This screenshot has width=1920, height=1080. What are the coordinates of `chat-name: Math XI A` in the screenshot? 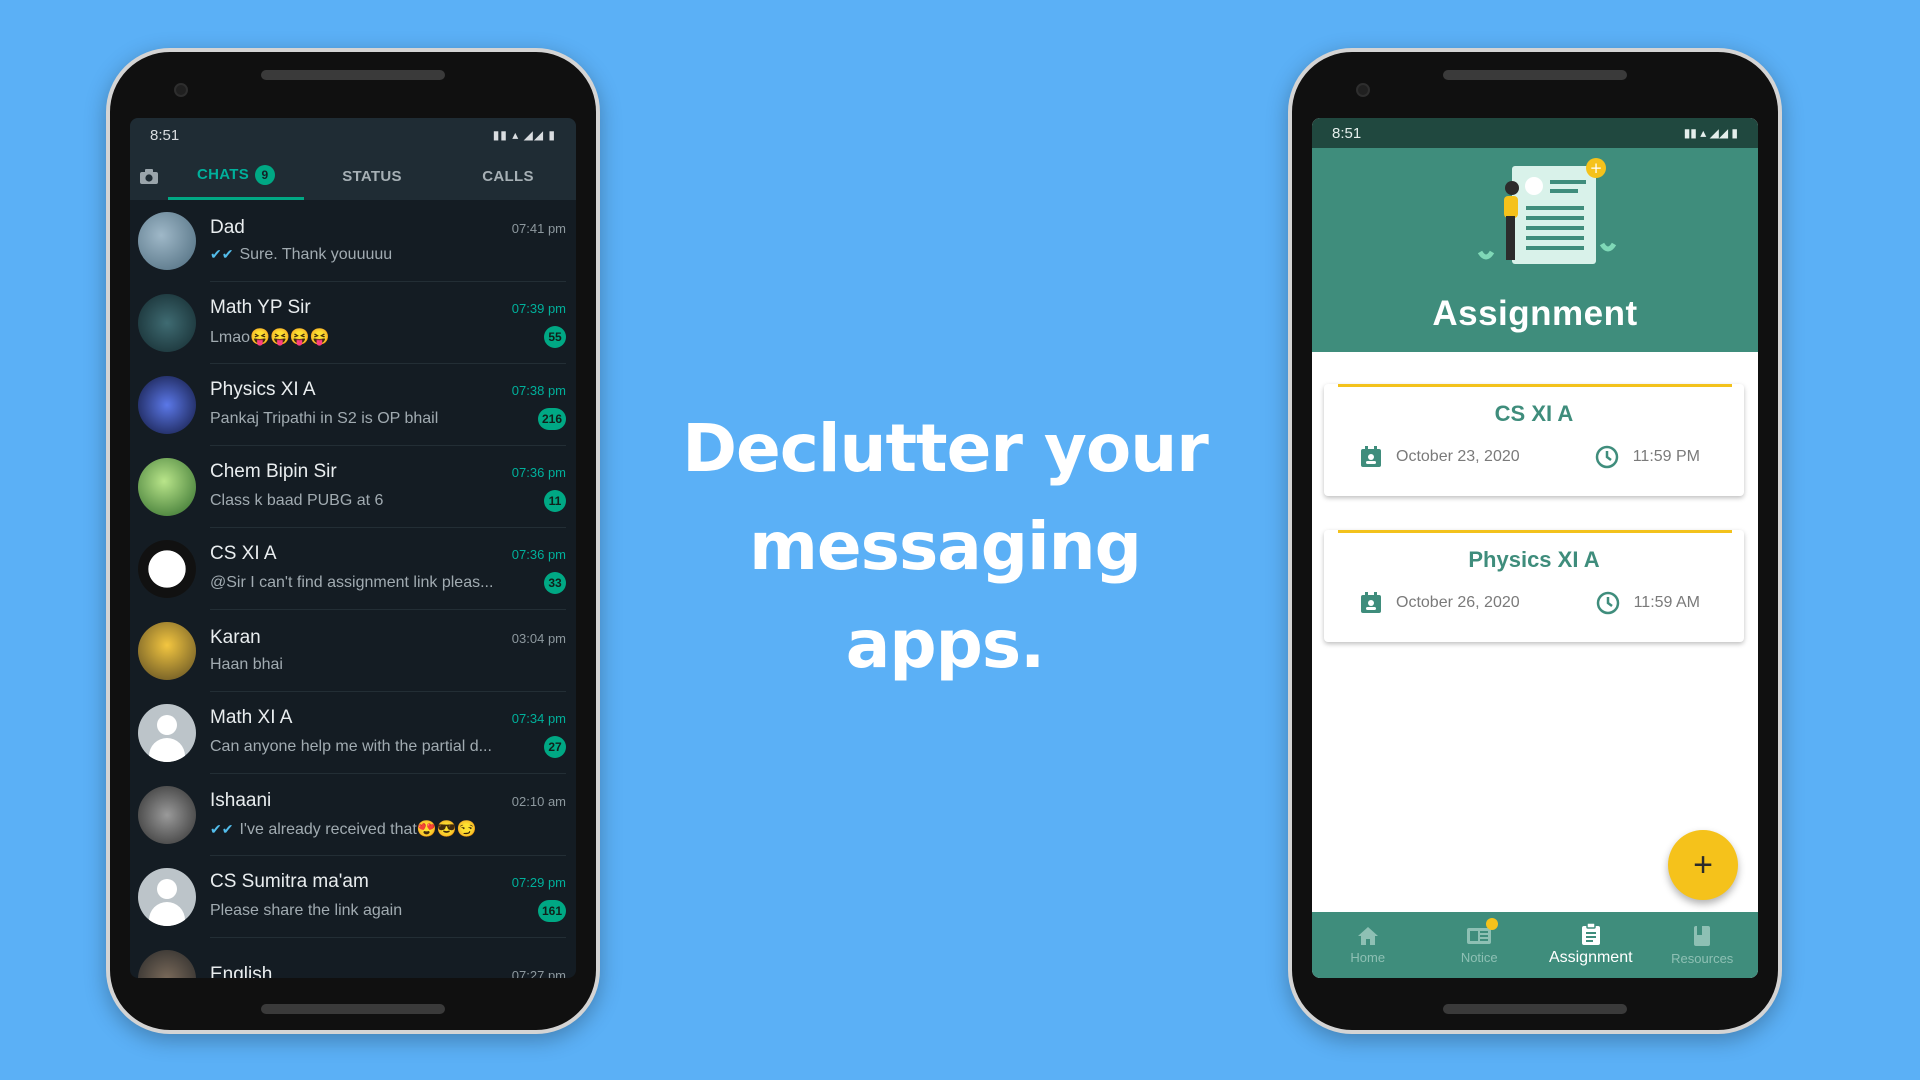 It's located at (251, 717).